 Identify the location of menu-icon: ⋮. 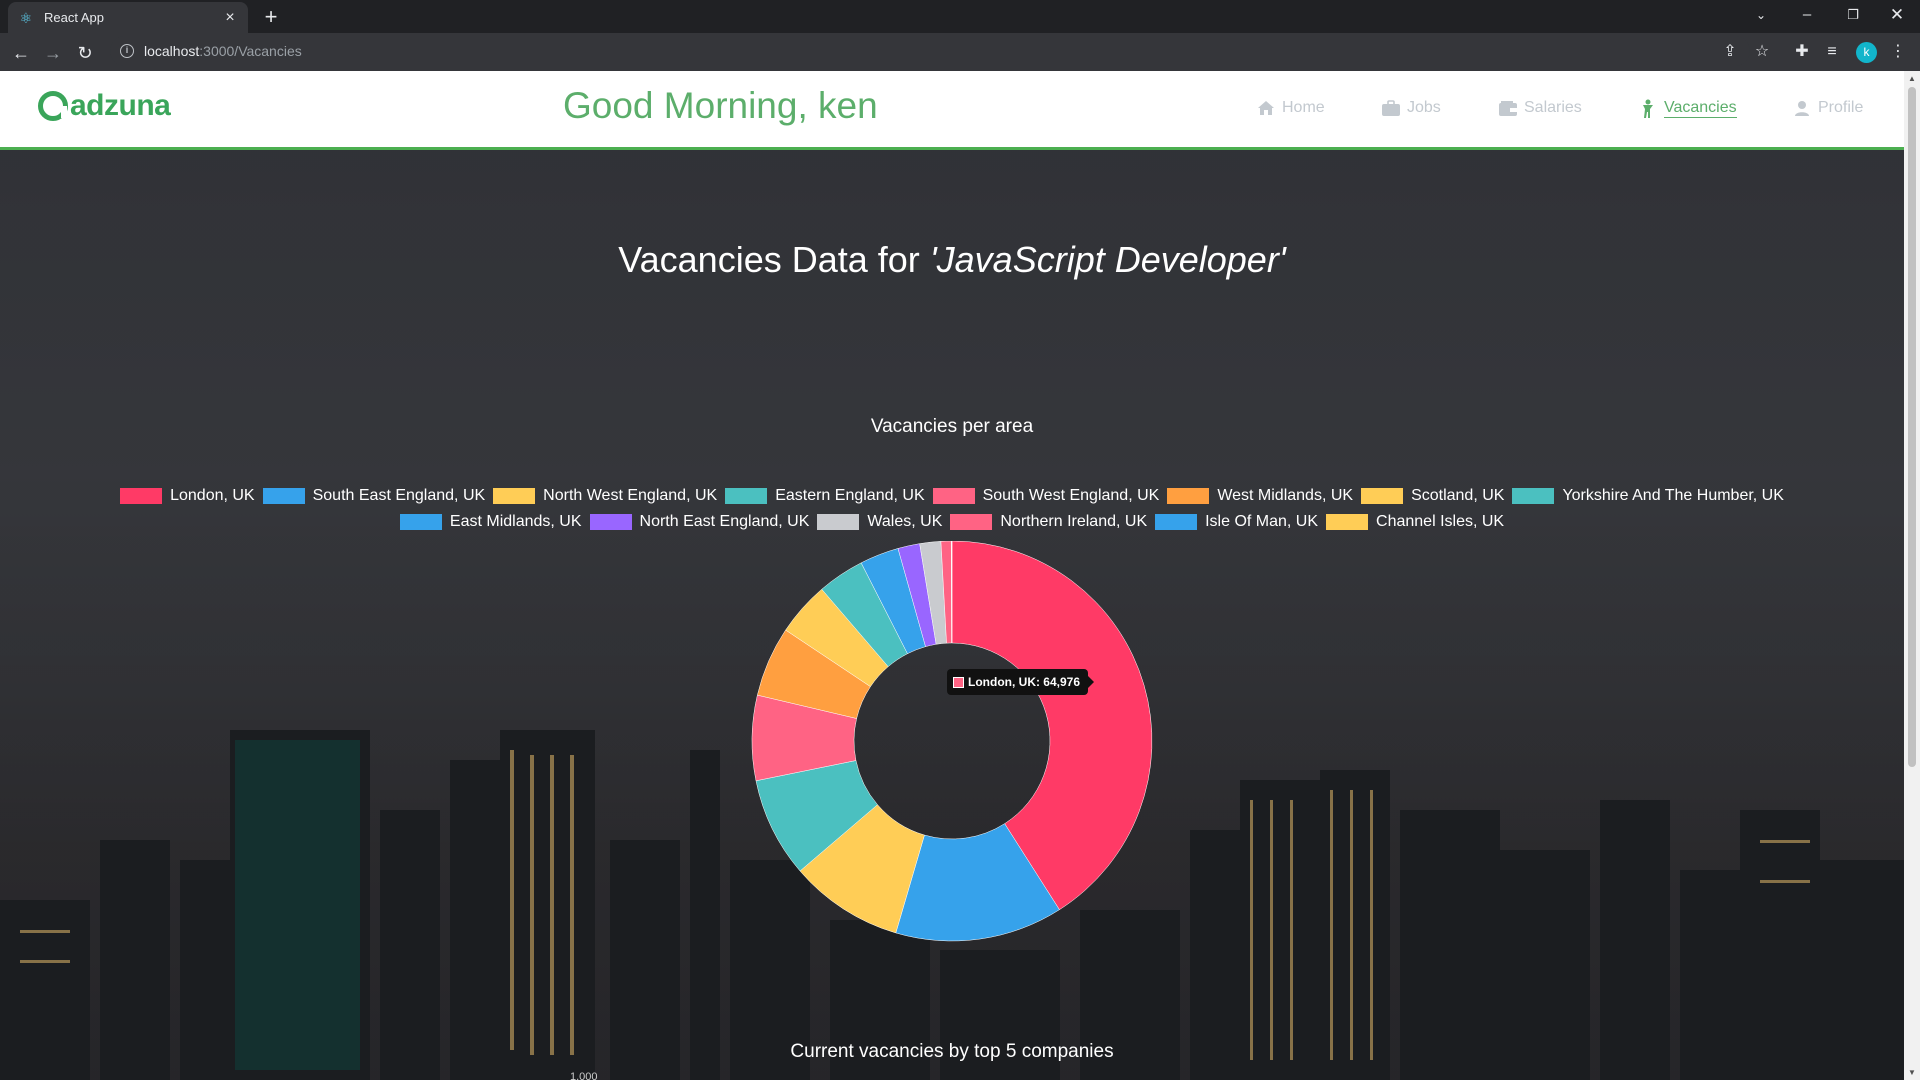
(1898, 52).